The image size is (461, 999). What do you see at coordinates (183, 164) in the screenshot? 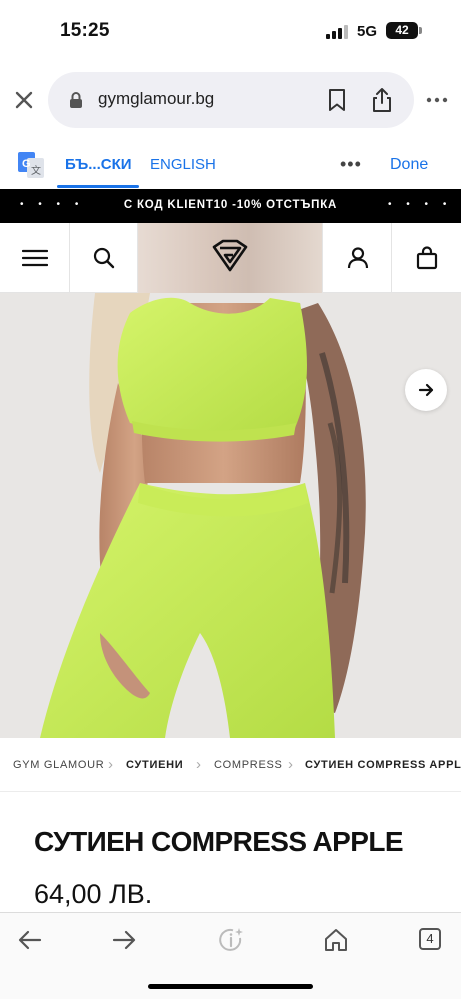
I see `language-tab-english: ENGLISH` at bounding box center [183, 164].